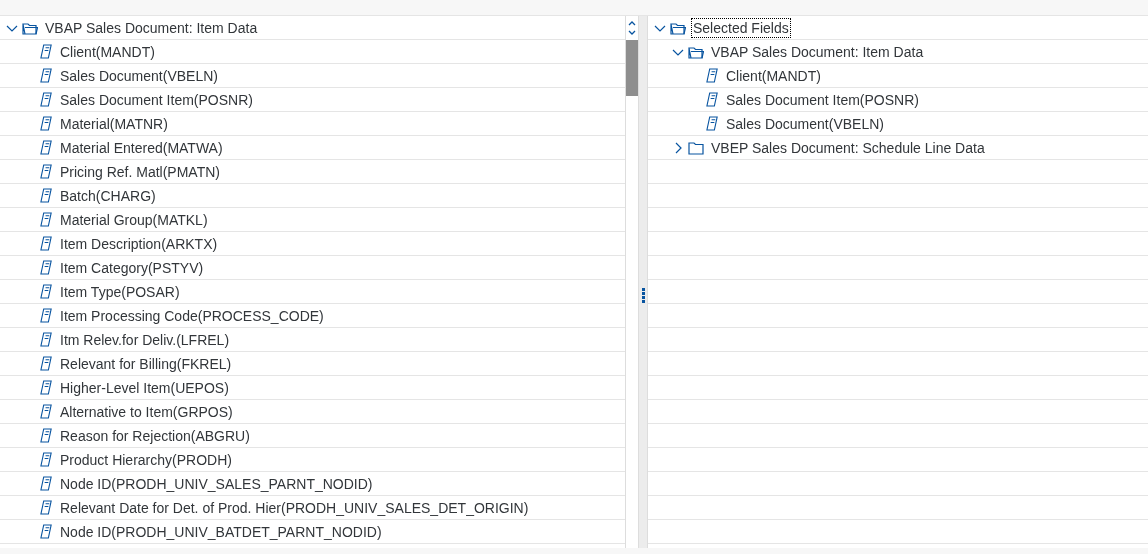 The width and height of the screenshot is (1148, 554). I want to click on tree-item: Product Hierarchy(PRODH), so click(146, 459).